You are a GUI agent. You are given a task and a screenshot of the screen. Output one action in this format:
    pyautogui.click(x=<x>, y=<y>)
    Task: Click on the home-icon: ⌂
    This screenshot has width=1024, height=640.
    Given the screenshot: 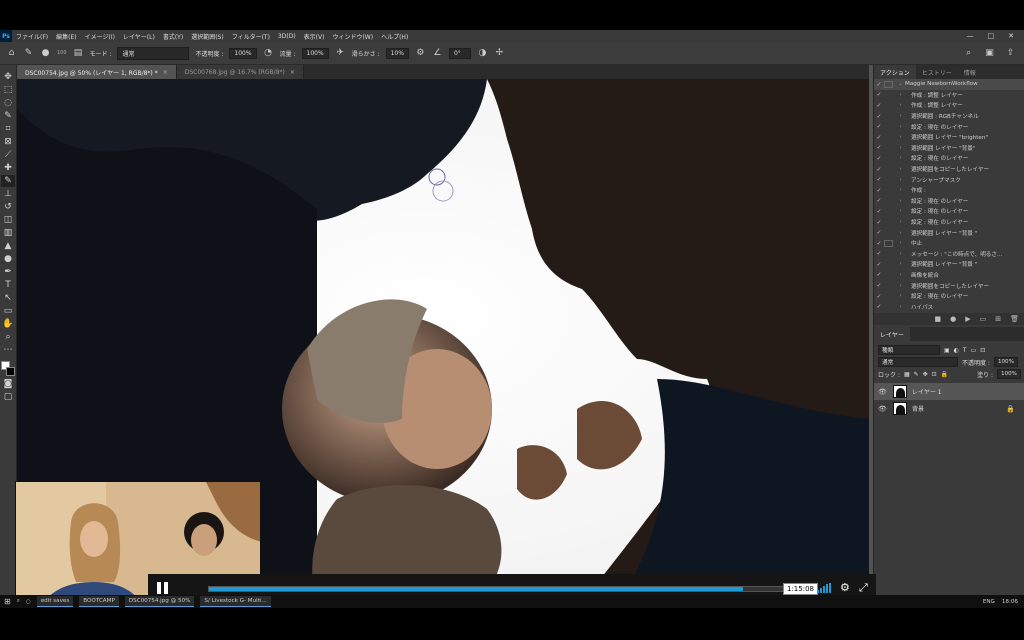 What is the action you would take?
    pyautogui.click(x=11, y=53)
    